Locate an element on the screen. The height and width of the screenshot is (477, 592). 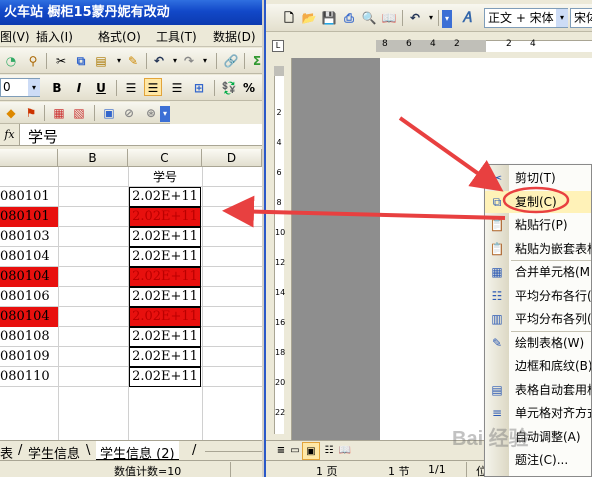
styles-icon: 𝐴 is located at coordinates (467, 18).